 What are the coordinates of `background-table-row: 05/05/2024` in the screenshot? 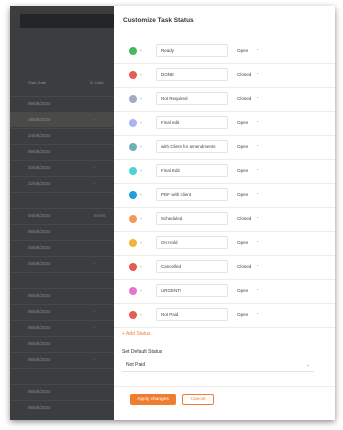 It's located at (62, 231).